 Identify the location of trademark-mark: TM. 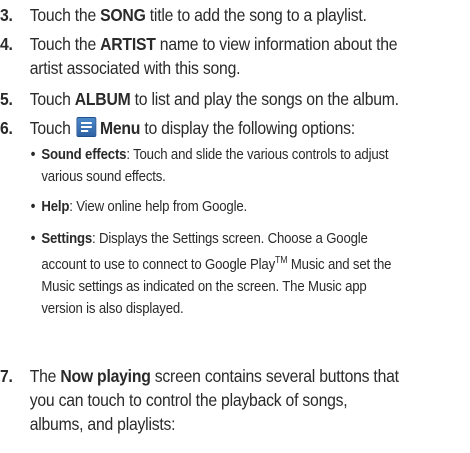
(281, 260).